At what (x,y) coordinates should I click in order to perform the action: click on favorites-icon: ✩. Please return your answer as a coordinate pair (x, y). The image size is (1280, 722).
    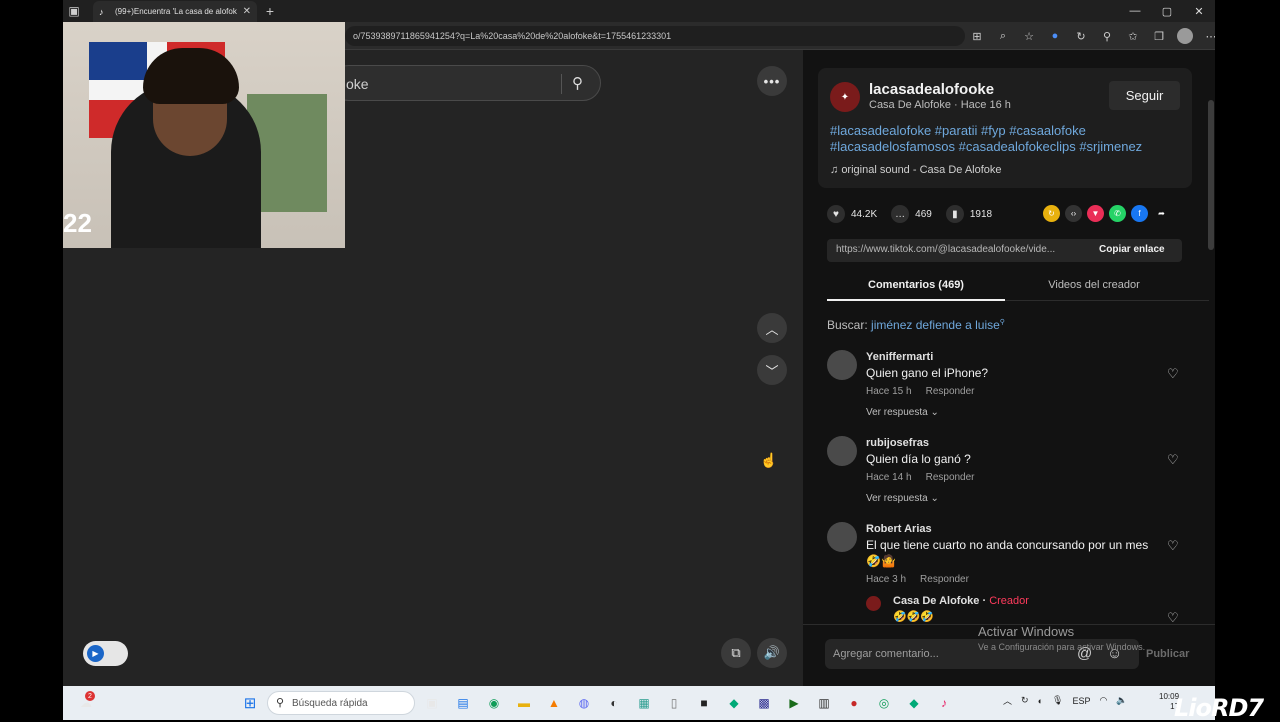
    Looking at the image, I should click on (1133, 36).